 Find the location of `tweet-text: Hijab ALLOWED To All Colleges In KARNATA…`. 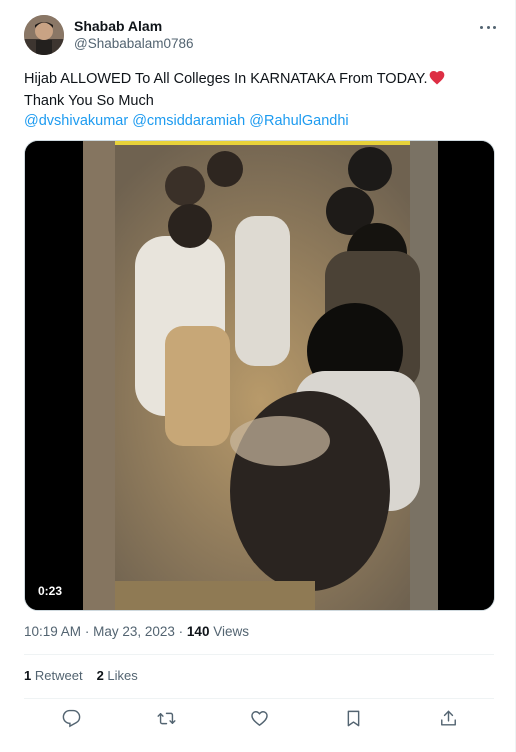

tweet-text: Hijab ALLOWED To All Colleges In KARNATA… is located at coordinates (259, 100).